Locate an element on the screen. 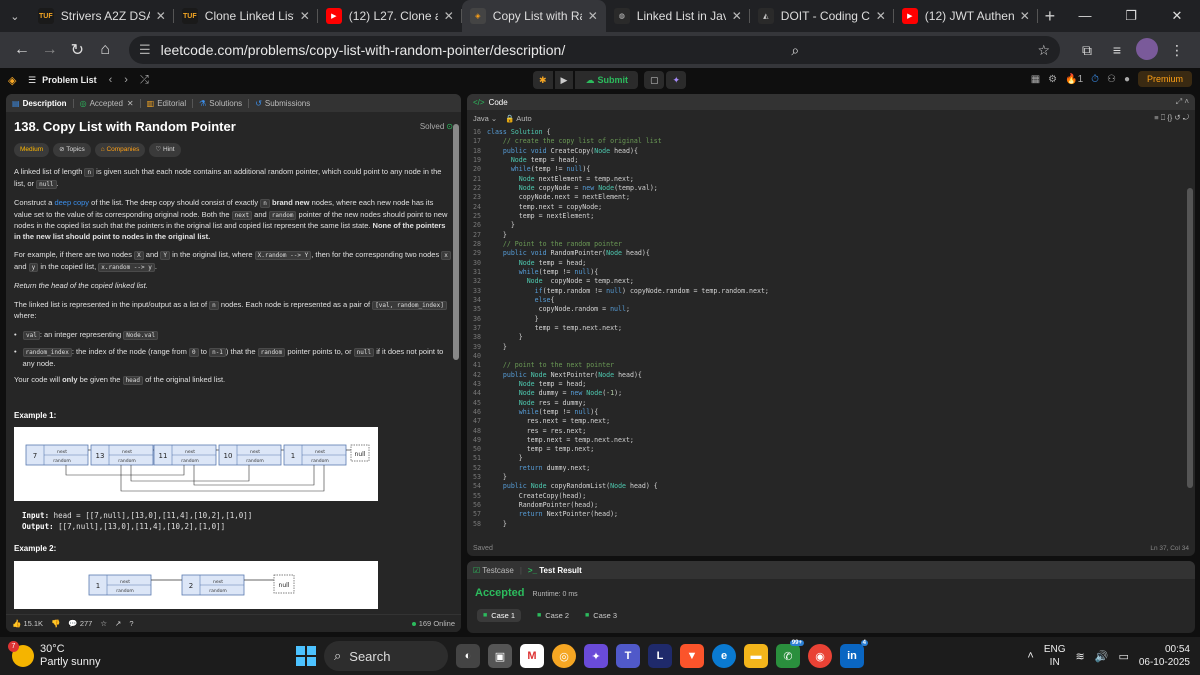 Image resolution: width=1200 pixels, height=675 pixels. windows-start-icon is located at coordinates (306, 656).